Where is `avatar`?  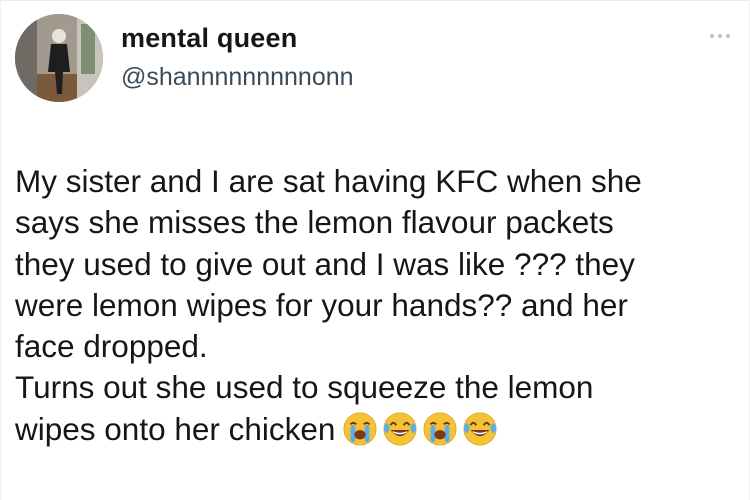 avatar is located at coordinates (59, 58).